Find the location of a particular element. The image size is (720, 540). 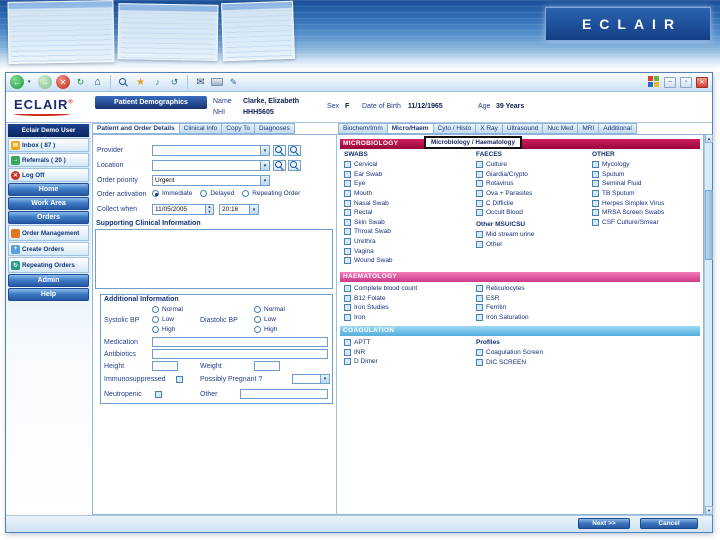

scroll-up-icon: ▲ is located at coordinates (709, 138).